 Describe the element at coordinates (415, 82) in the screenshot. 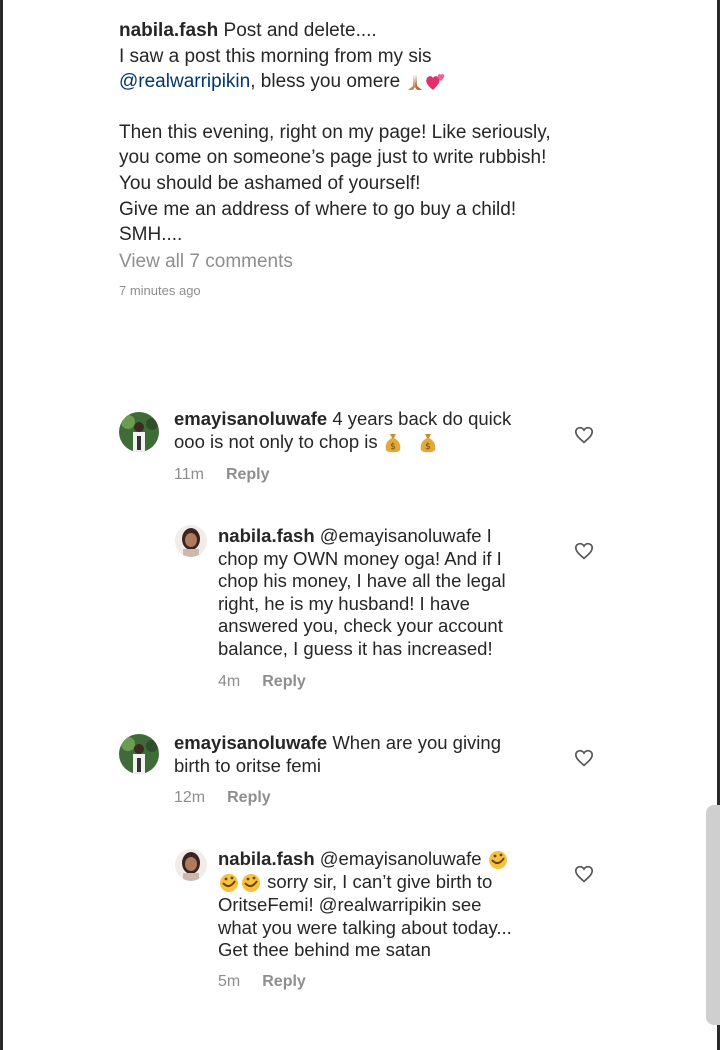

I see `praying-hands-icon` at that location.